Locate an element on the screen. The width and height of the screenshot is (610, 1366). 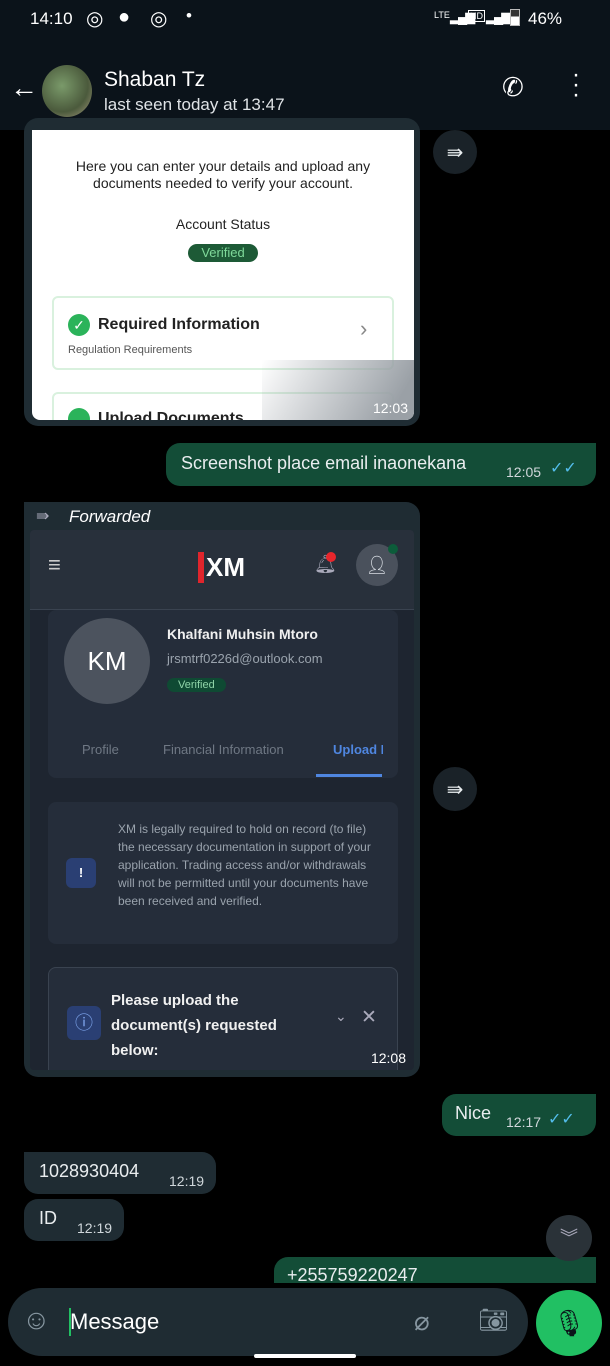
forwarded-label: Forwarded is located at coordinates (110, 516).